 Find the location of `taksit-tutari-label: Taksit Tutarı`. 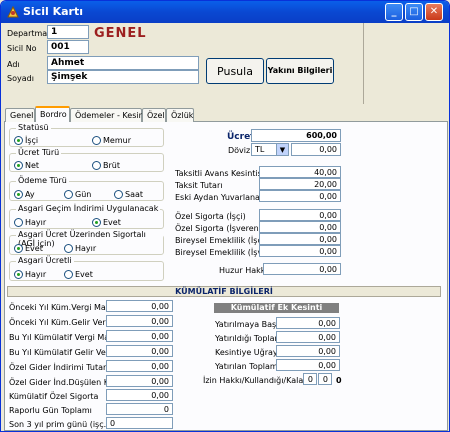

taksit-tutari-label: Taksit Tutarı is located at coordinates (199, 185).